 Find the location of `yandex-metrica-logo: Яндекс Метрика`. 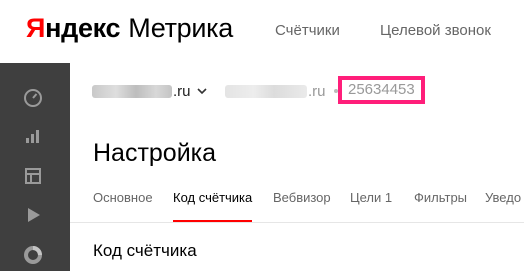

yandex-metrica-logo: Яндекс Метрика is located at coordinates (129, 28).